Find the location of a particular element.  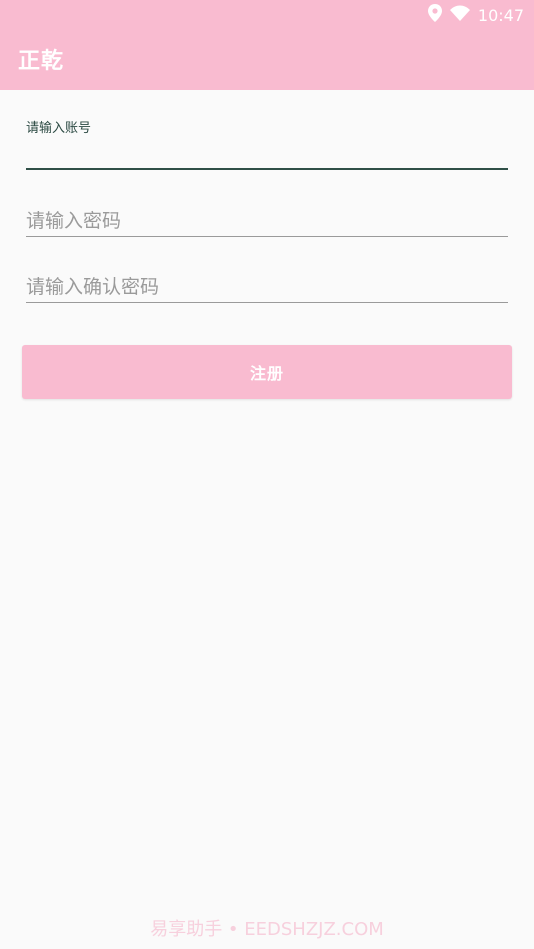

confirm-password-underline is located at coordinates (267, 302).